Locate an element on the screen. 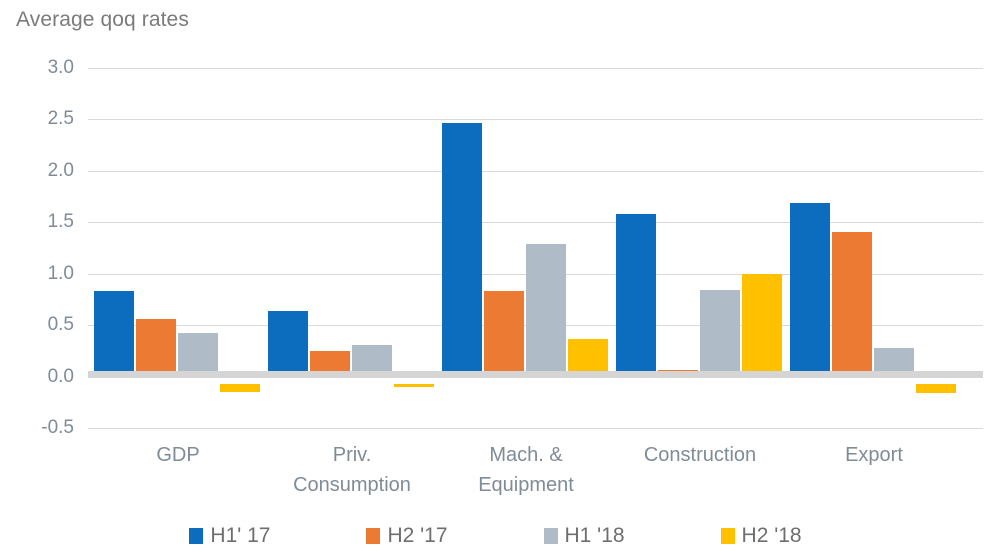 The height and width of the screenshot is (559, 991). legend-label: H2 '18 is located at coordinates (771, 535).